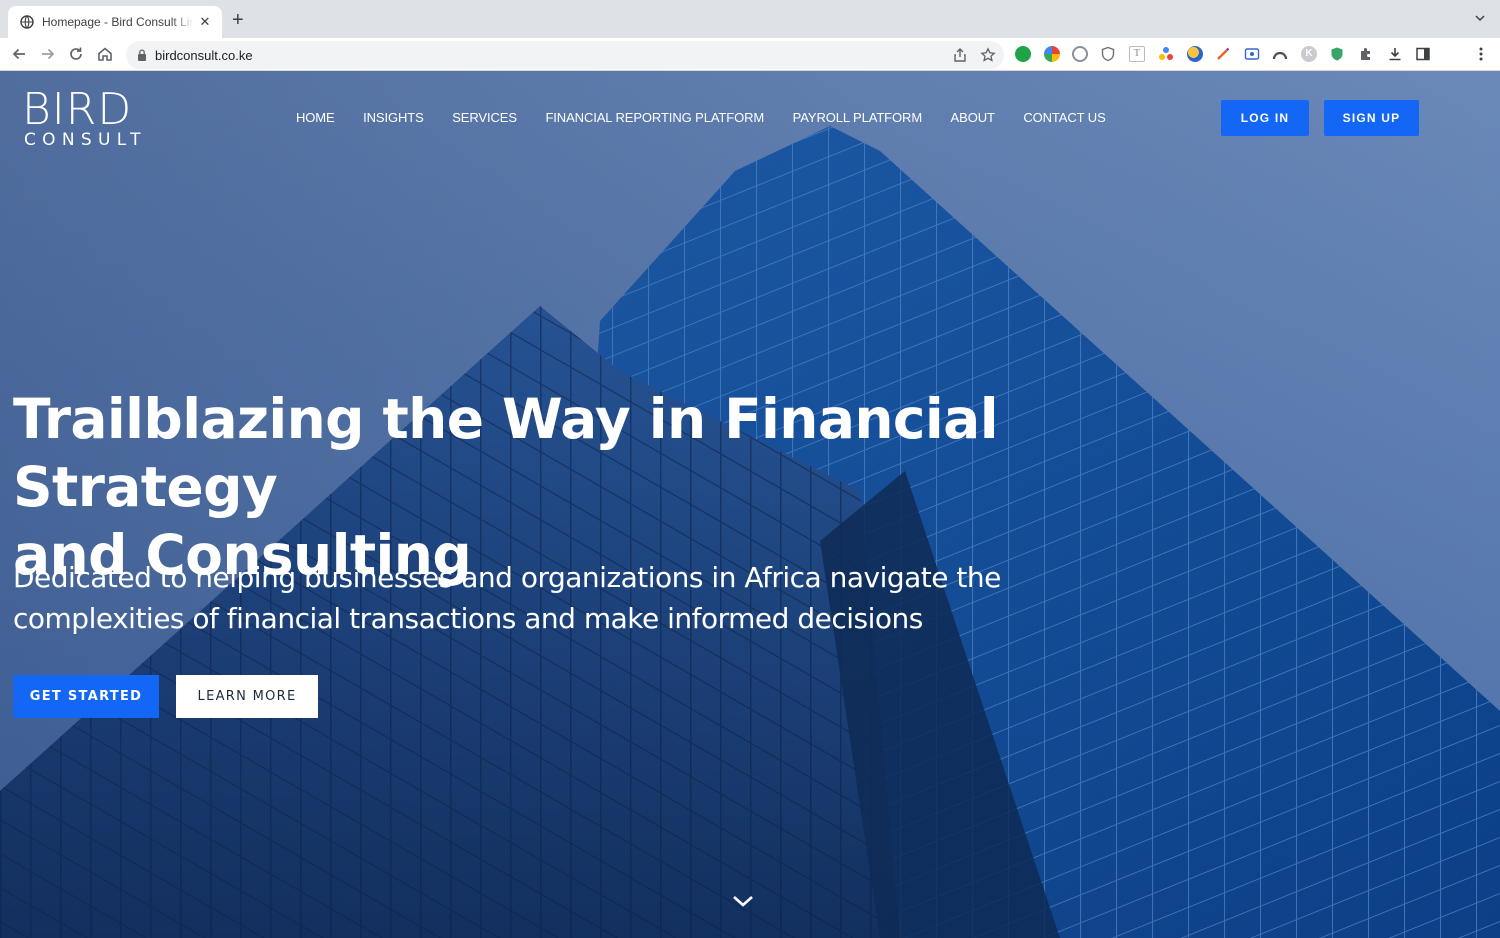 This screenshot has width=1500, height=938. I want to click on bird-consult-logo: BIRD CONSULT, so click(84, 119).